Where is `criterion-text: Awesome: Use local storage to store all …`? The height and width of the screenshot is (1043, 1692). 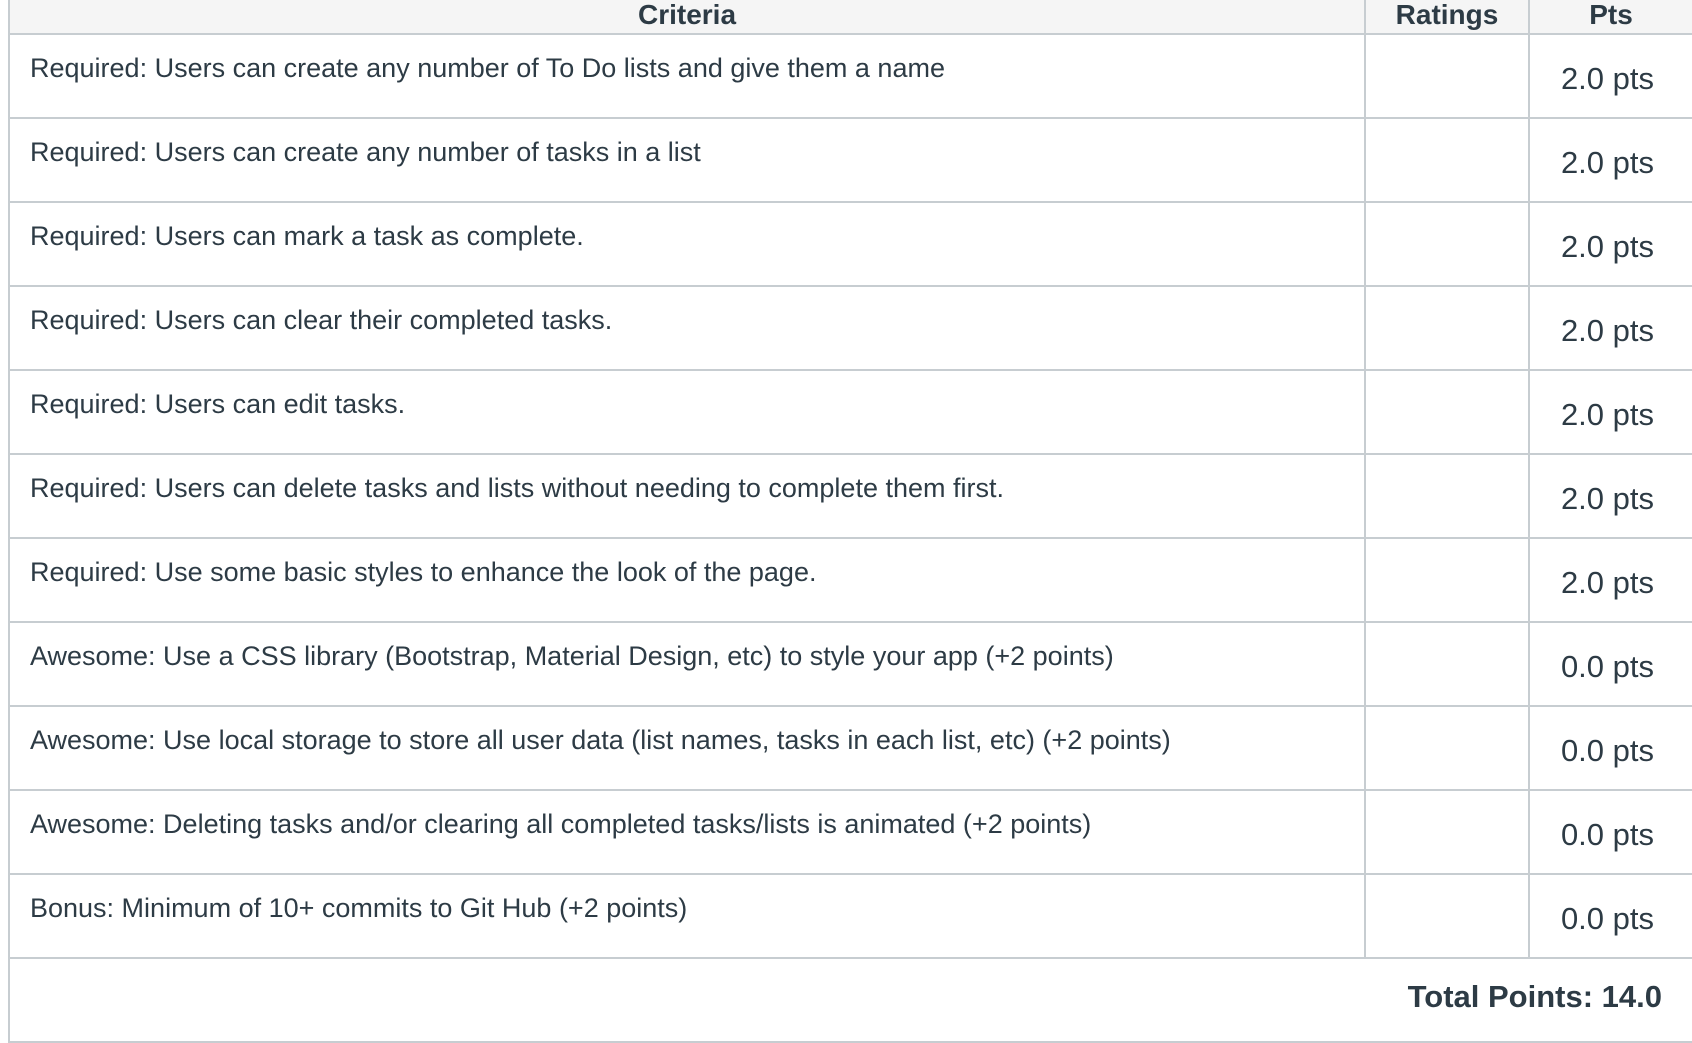
criterion-text: Awesome: Use local storage to store all … is located at coordinates (687, 748).